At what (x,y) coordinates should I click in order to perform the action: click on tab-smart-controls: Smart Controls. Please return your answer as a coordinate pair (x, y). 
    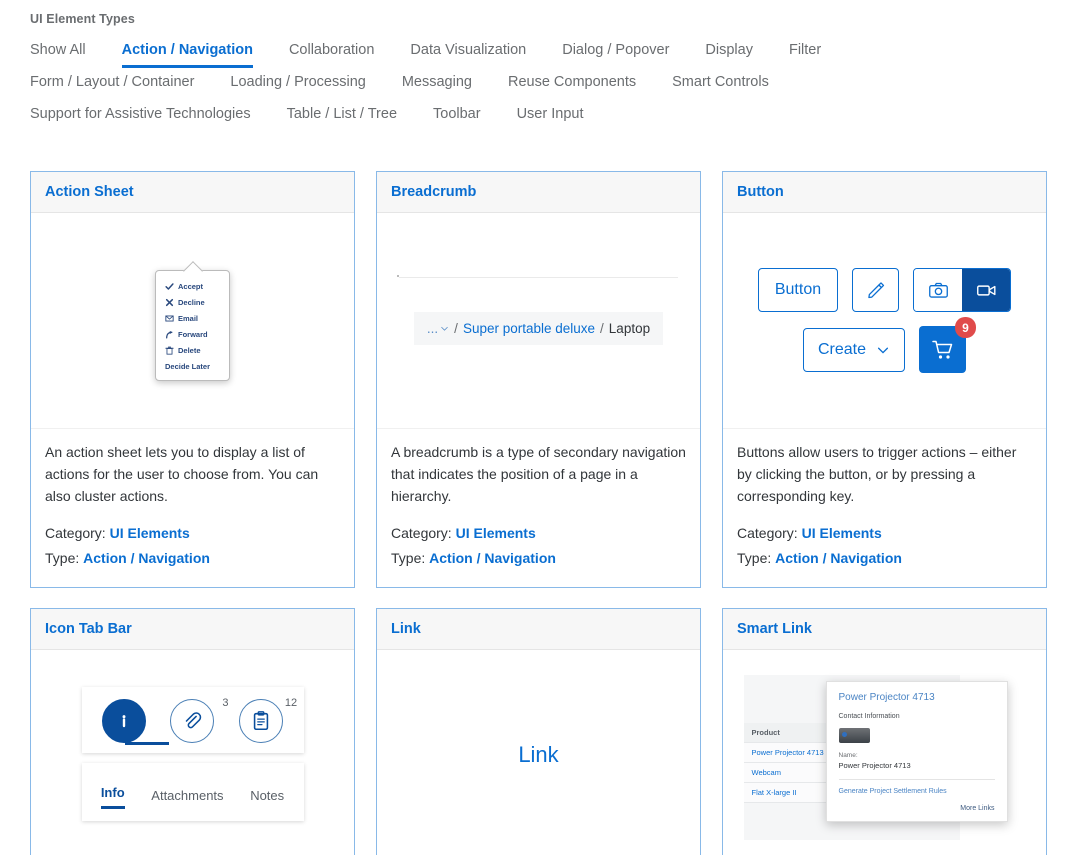
    Looking at the image, I should click on (720, 84).